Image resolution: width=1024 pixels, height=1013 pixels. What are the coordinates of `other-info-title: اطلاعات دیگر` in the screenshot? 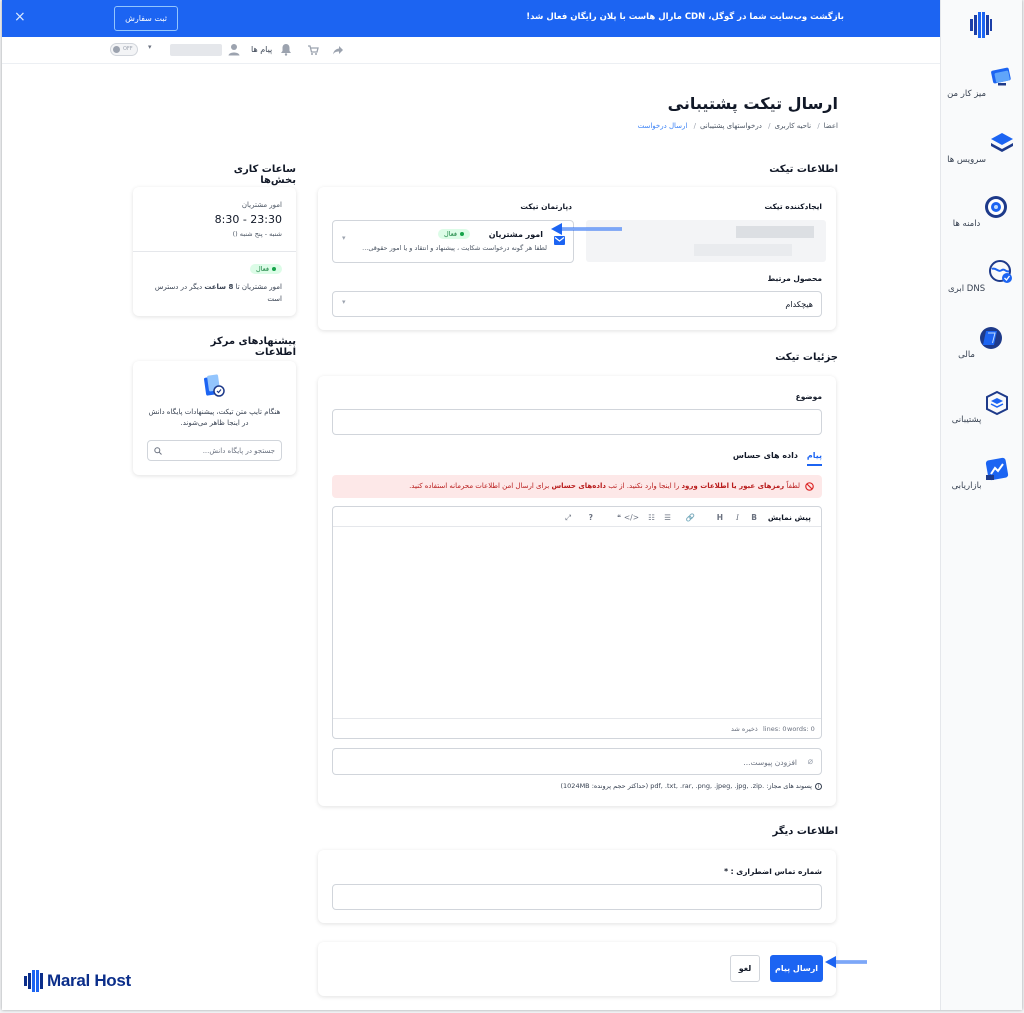 It's located at (805, 831).